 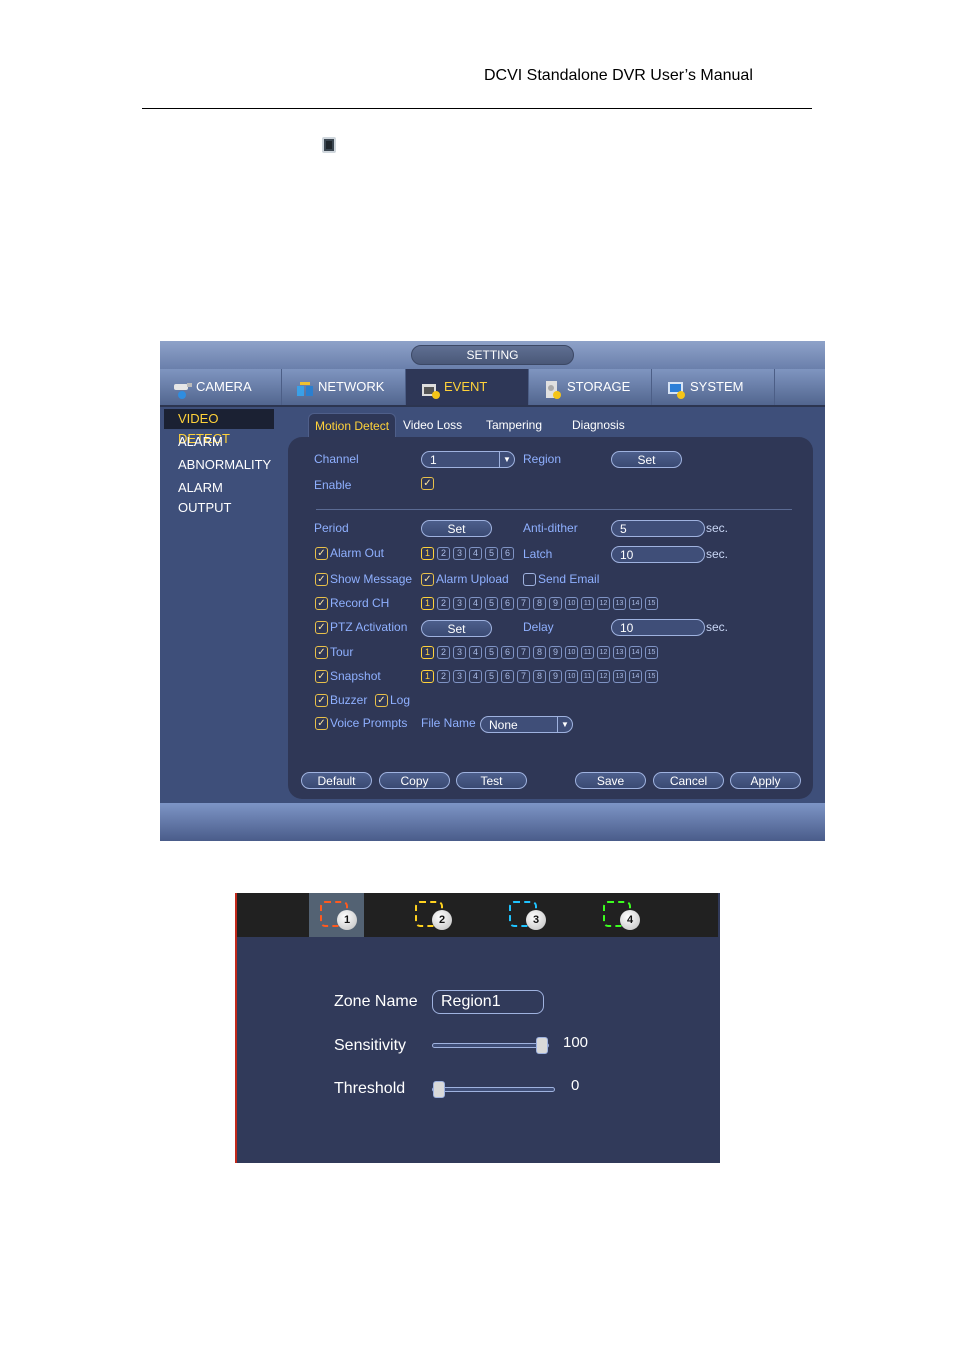 I want to click on sensitivity-slider-thumb, so click(x=542, y=1045).